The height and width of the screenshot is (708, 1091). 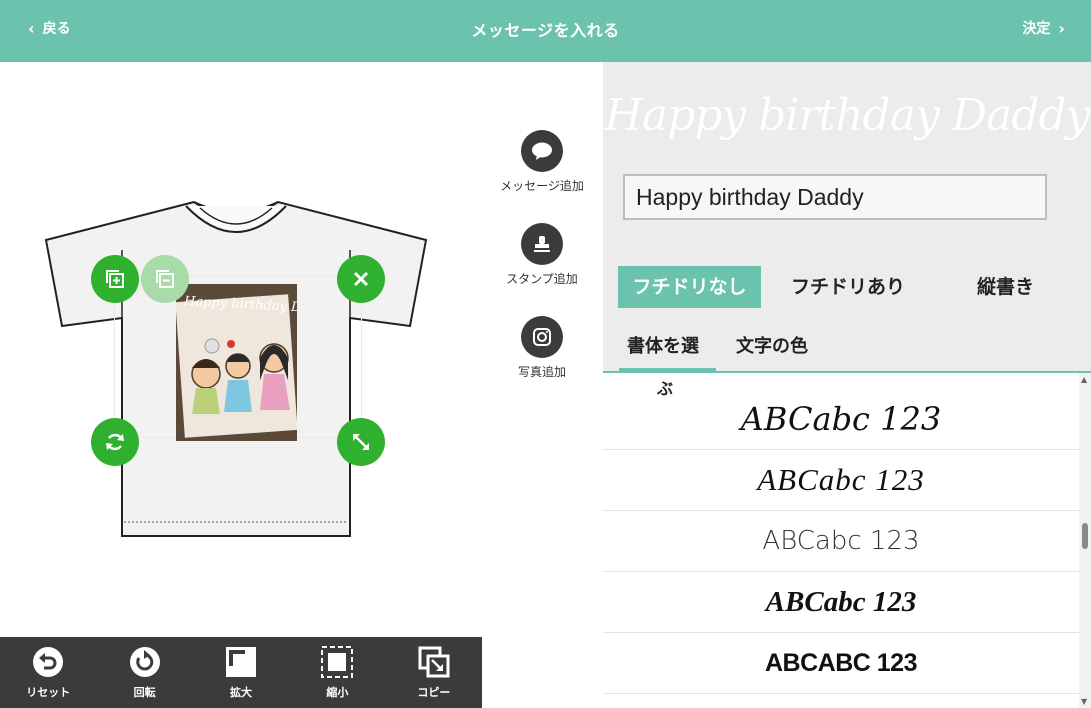 I want to click on chevron-right-icon: ›, so click(x=1061, y=28).